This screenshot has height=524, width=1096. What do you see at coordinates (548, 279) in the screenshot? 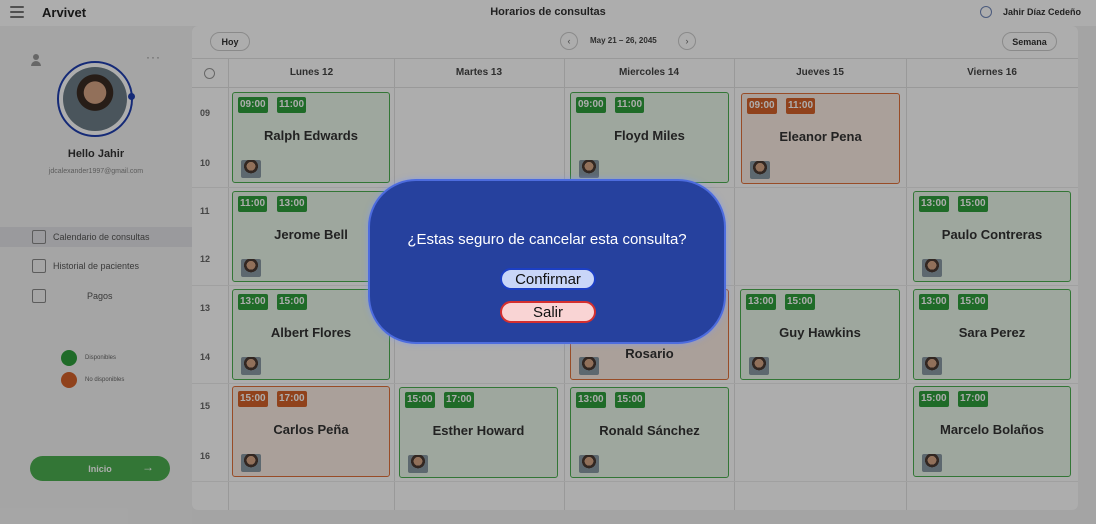
I see `confirm-button: Confirmar` at bounding box center [548, 279].